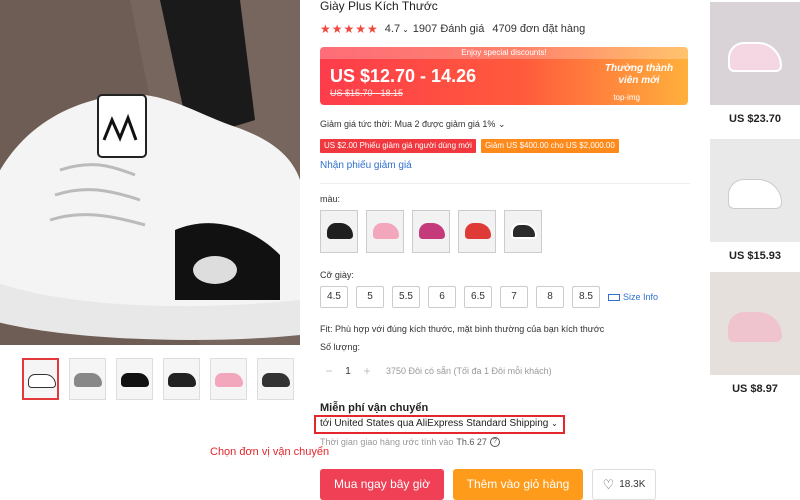 This screenshot has width=800, height=500. I want to click on recommended-item: US $23.70, so click(755, 63).